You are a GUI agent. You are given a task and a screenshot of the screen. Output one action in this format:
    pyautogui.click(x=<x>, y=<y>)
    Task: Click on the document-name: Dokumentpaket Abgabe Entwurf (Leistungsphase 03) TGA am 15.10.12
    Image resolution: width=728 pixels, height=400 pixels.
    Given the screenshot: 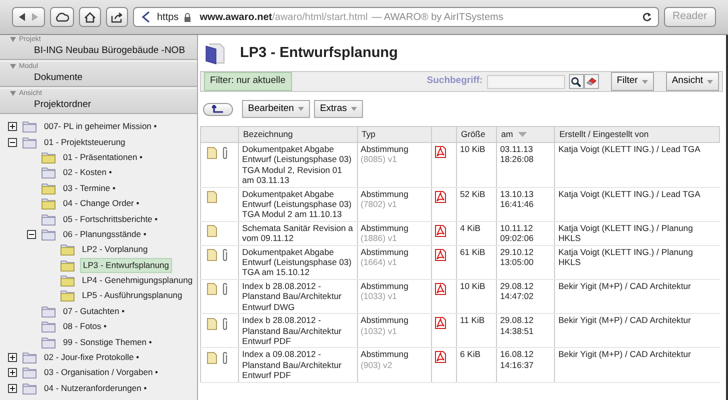 What is the action you would take?
    pyautogui.click(x=298, y=262)
    